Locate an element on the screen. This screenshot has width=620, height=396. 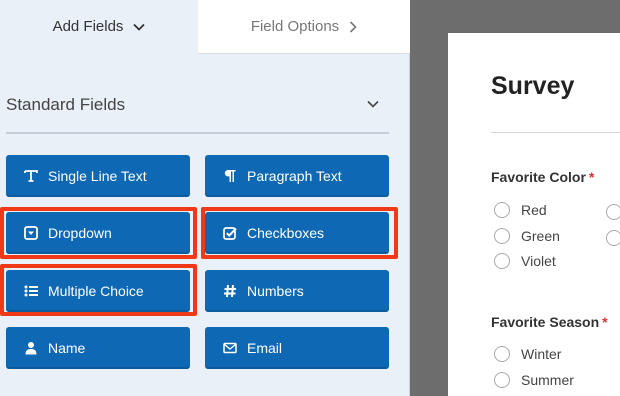
dropdown-highlight is located at coordinates (98, 233).